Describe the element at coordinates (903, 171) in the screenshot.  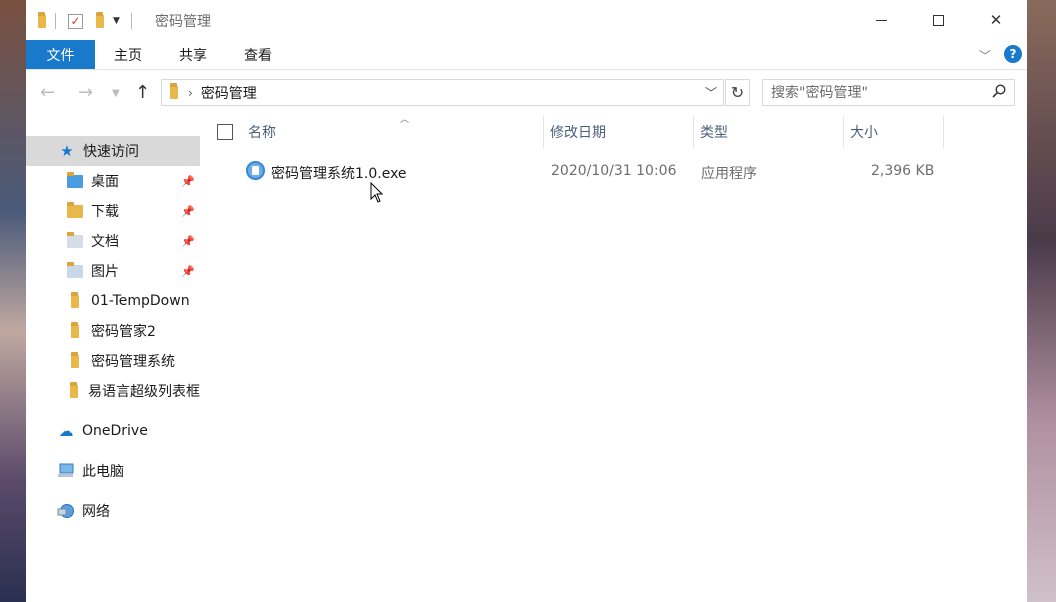
I see `file-size: 2,396 KB` at that location.